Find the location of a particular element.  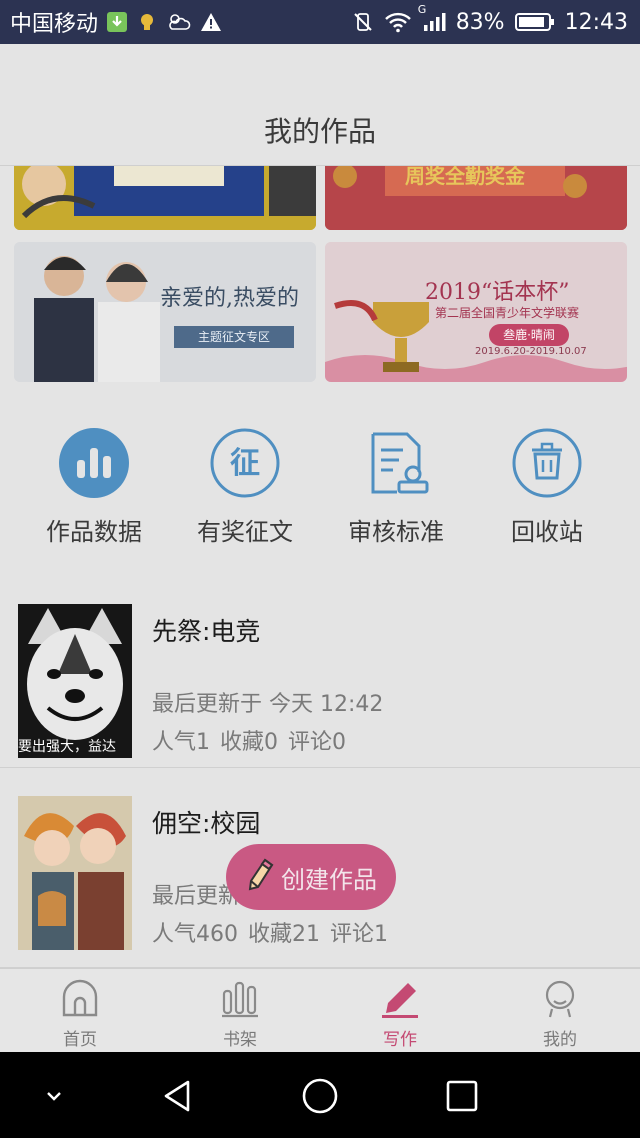

banner-cup-date: 2019.6.20-2019.10.07 is located at coordinates (531, 351).